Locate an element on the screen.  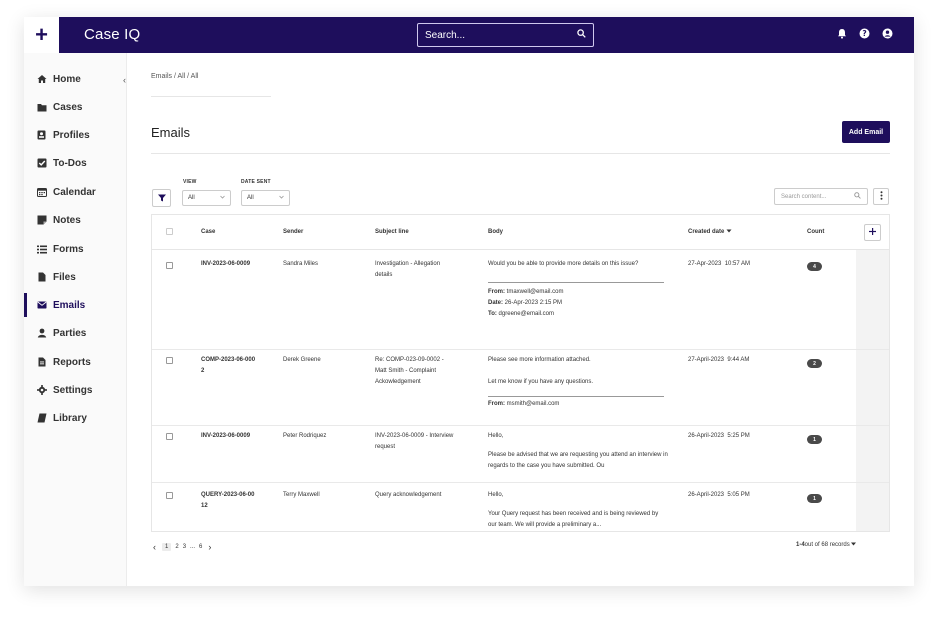
column-header-body: Body is located at coordinates (495, 232).